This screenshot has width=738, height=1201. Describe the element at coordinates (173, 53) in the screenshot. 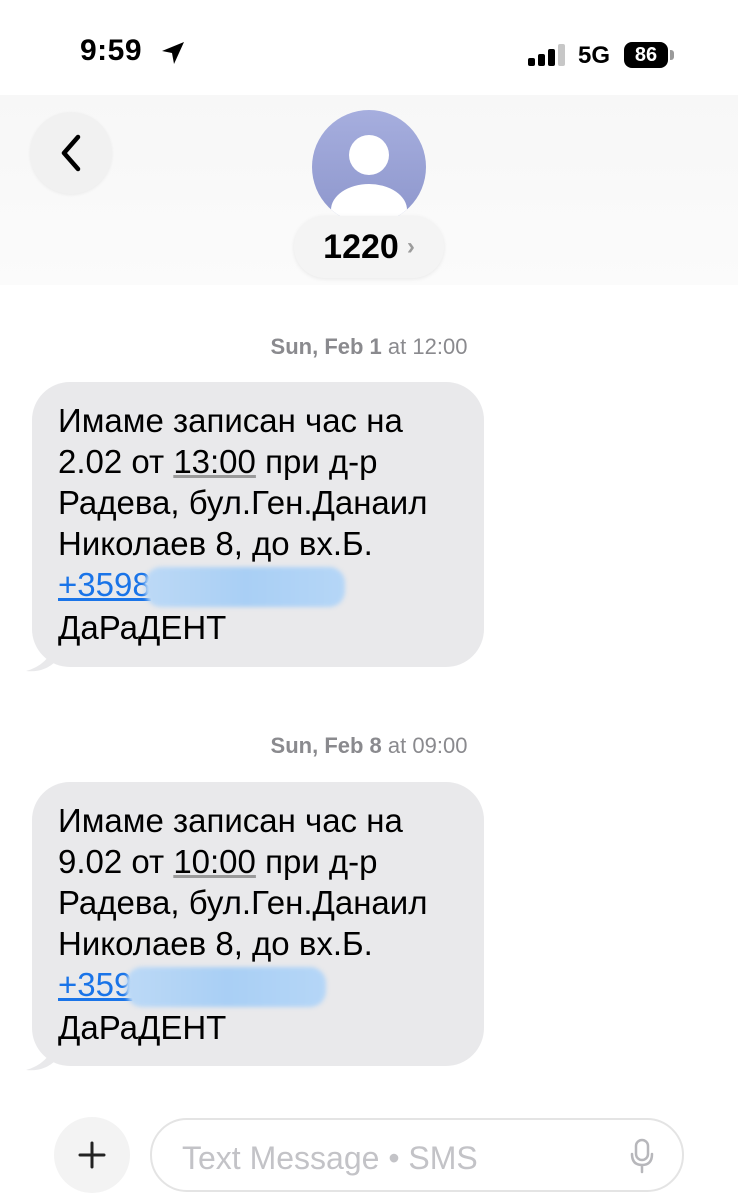

I see `location-arrow-icon` at that location.